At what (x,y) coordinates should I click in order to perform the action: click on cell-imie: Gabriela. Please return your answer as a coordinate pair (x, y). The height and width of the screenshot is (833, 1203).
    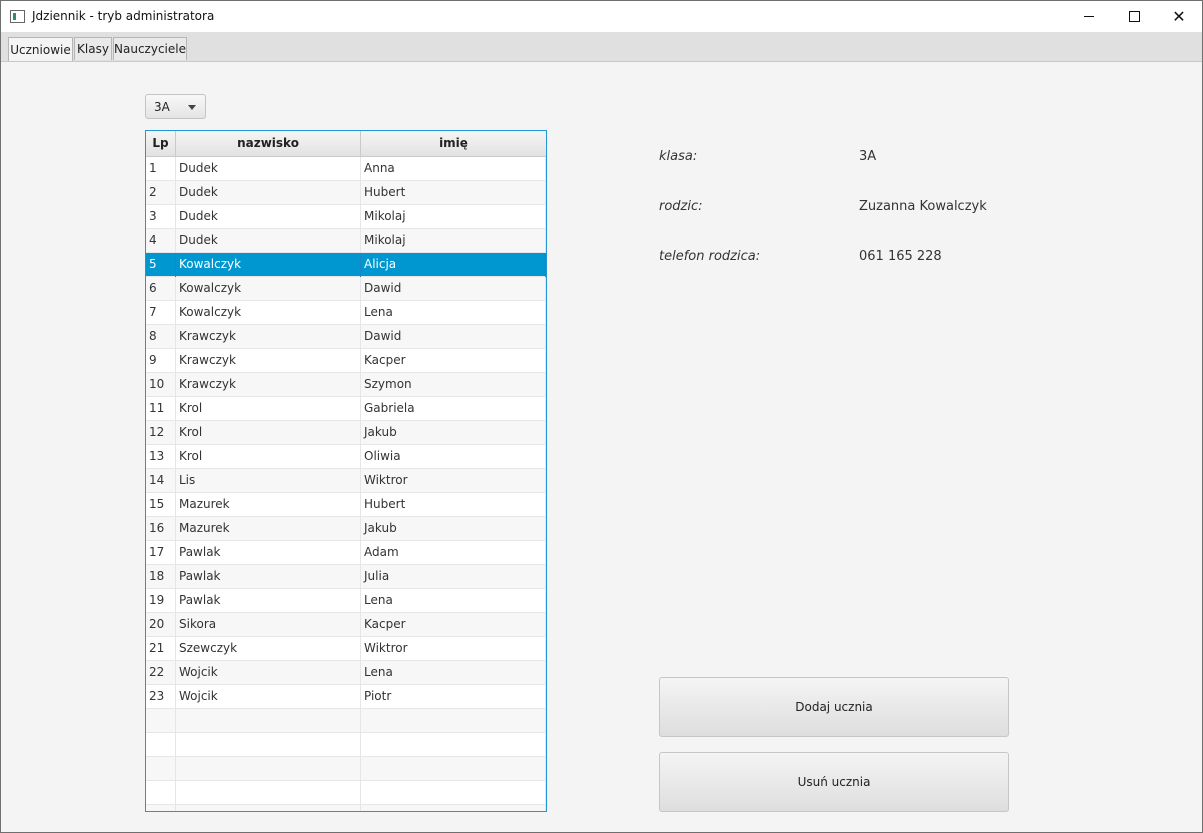
    Looking at the image, I should click on (453, 409).